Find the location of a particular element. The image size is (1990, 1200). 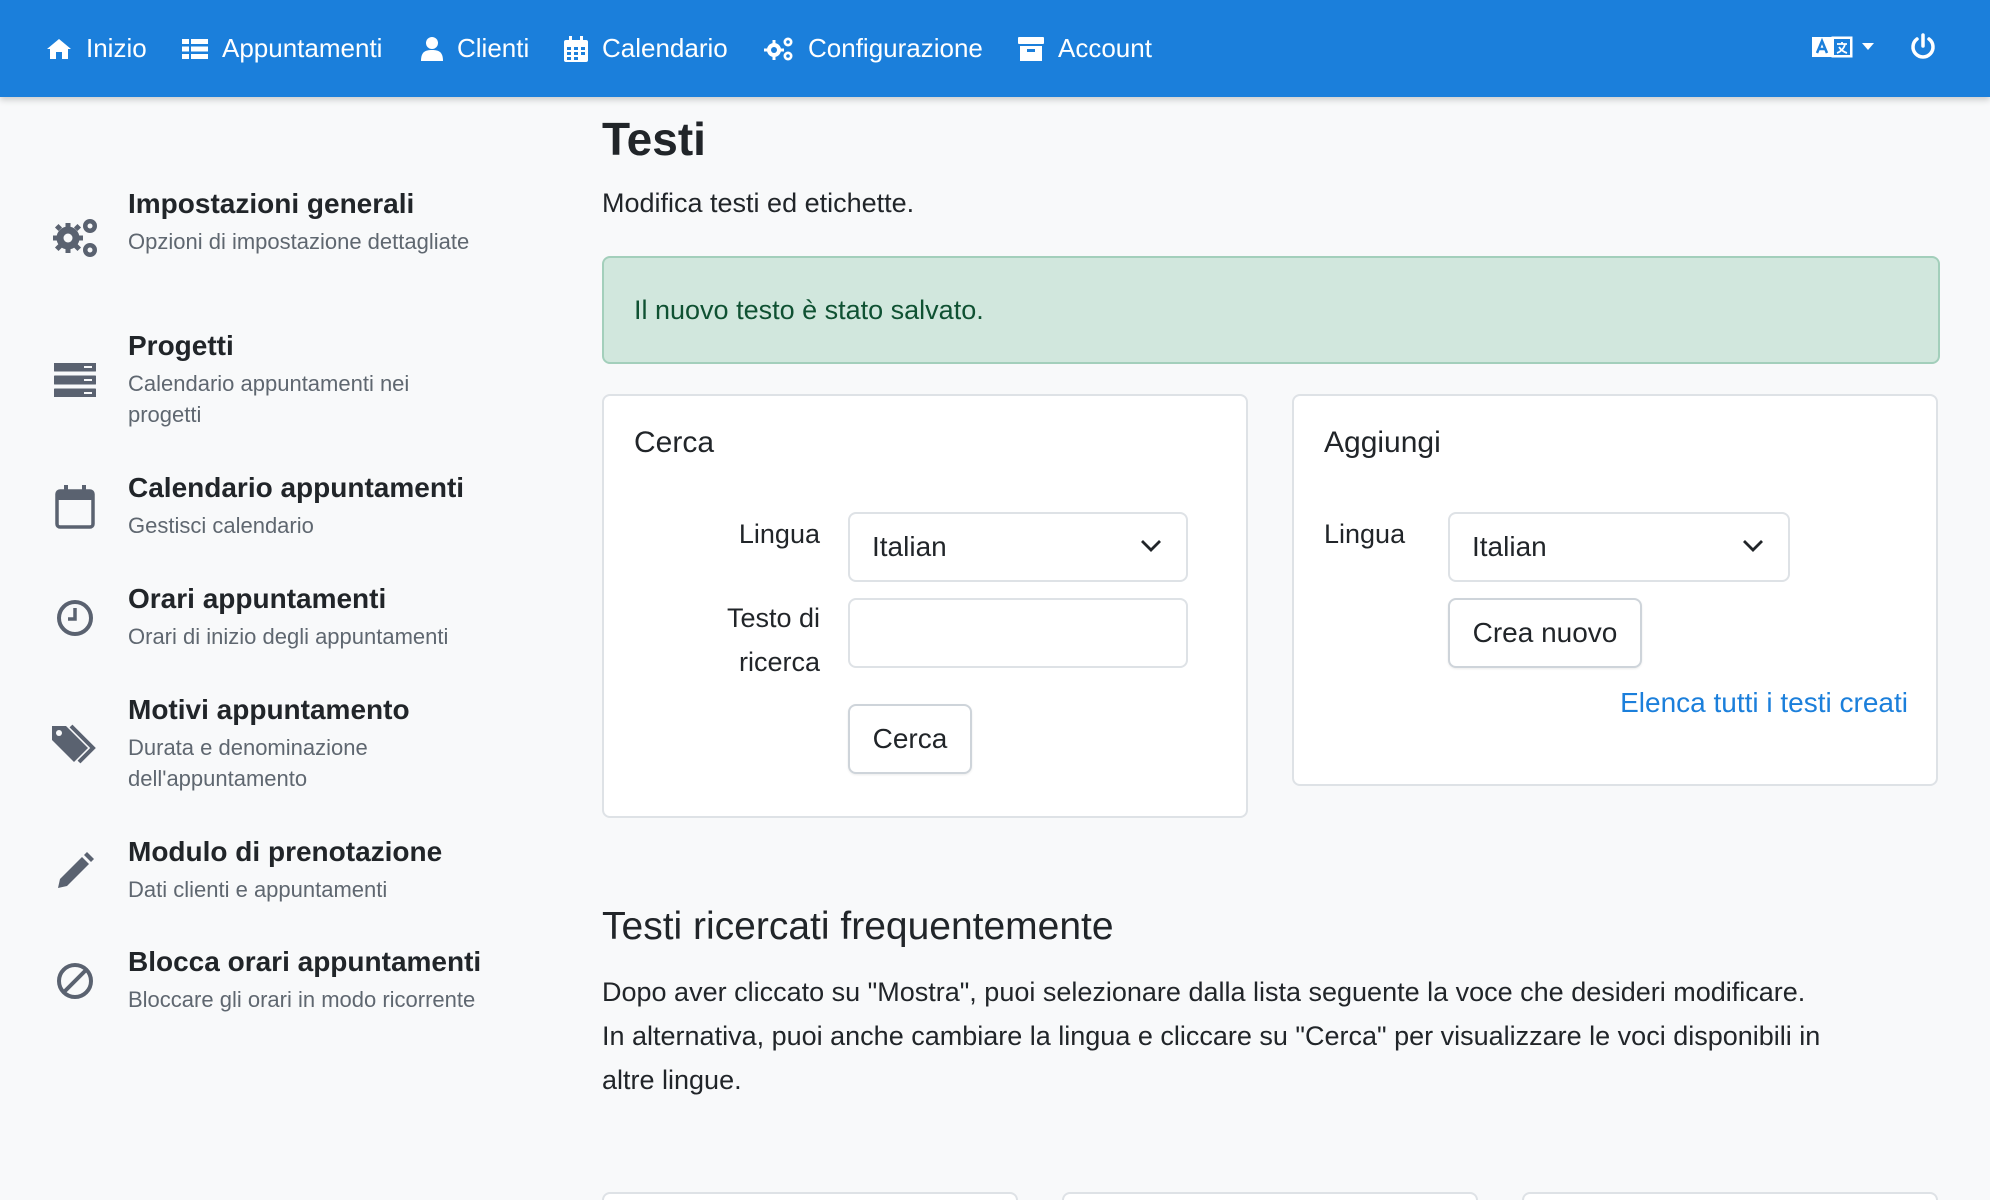

add-card-title: Aggiungi is located at coordinates (1382, 442).